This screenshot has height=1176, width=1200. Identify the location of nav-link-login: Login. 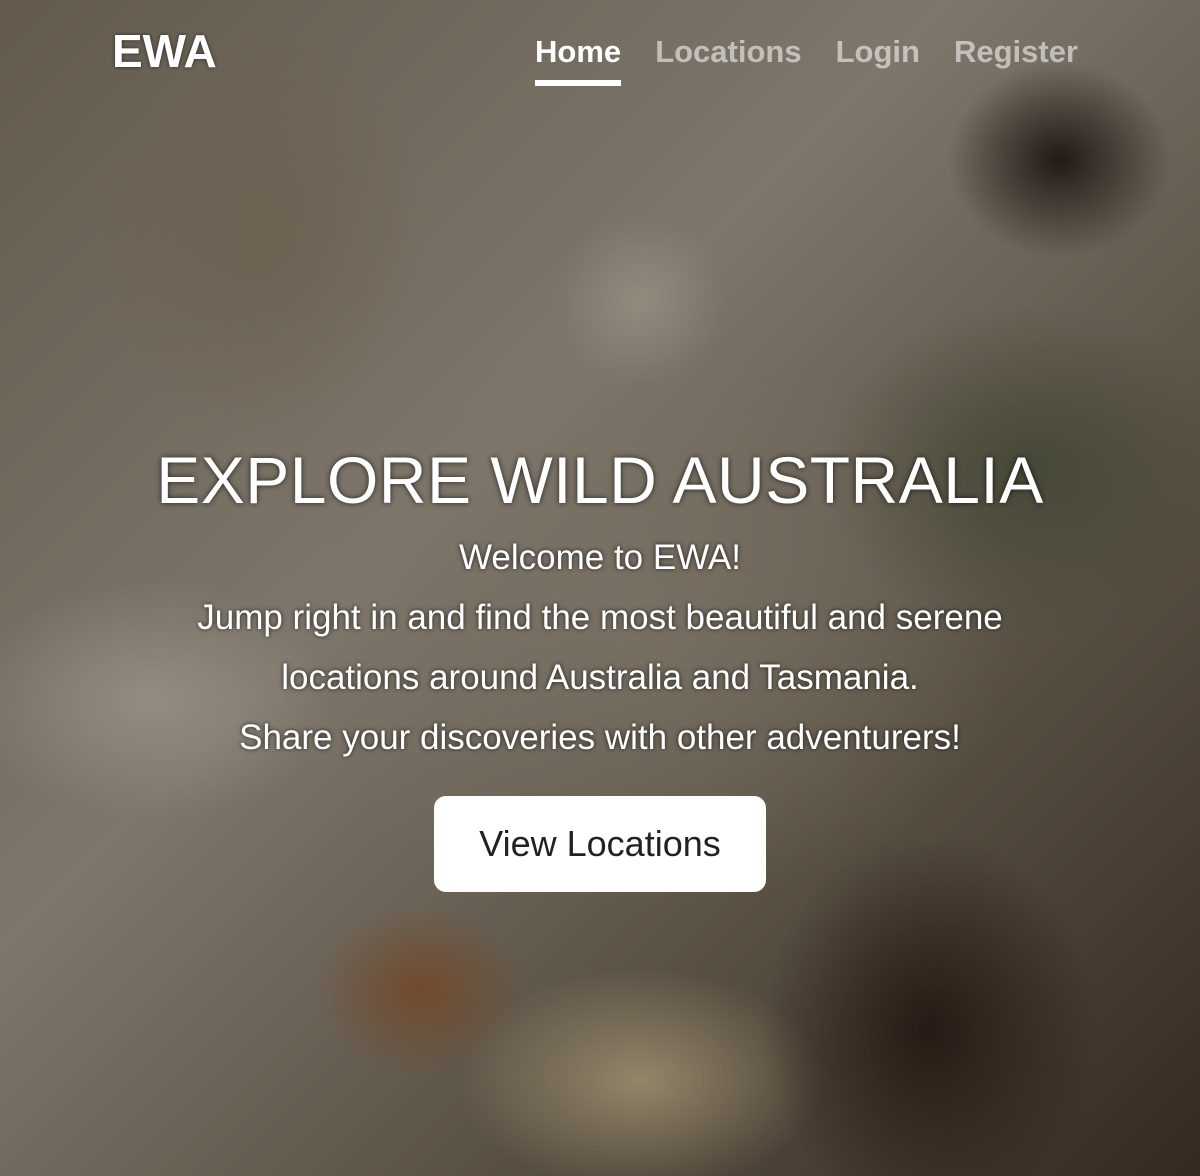
(878, 57).